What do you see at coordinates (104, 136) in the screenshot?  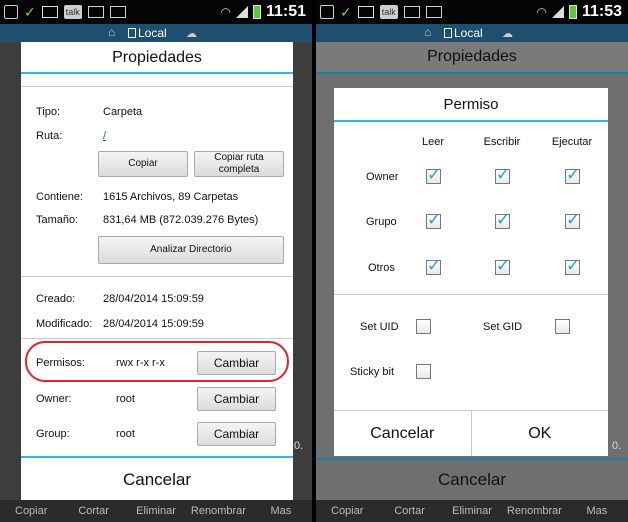 I see `ruta-link: /` at bounding box center [104, 136].